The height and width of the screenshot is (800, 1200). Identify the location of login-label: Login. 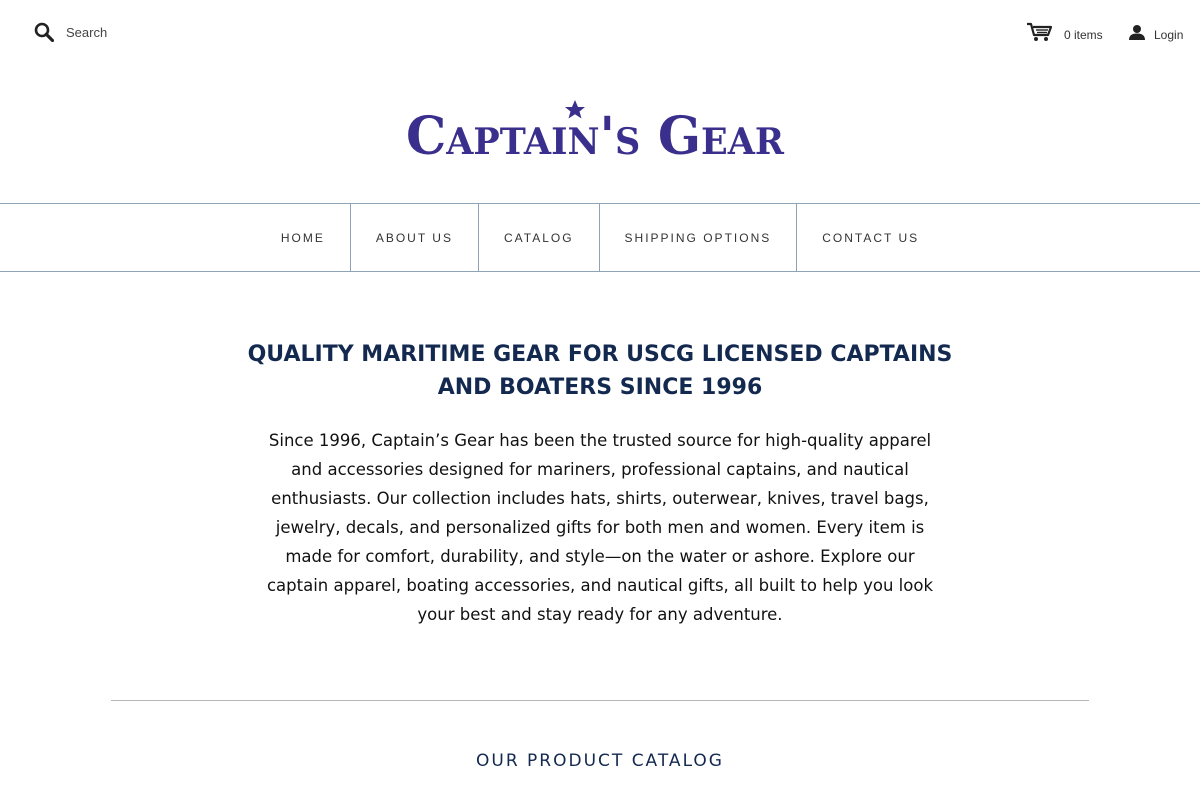
(1168, 35).